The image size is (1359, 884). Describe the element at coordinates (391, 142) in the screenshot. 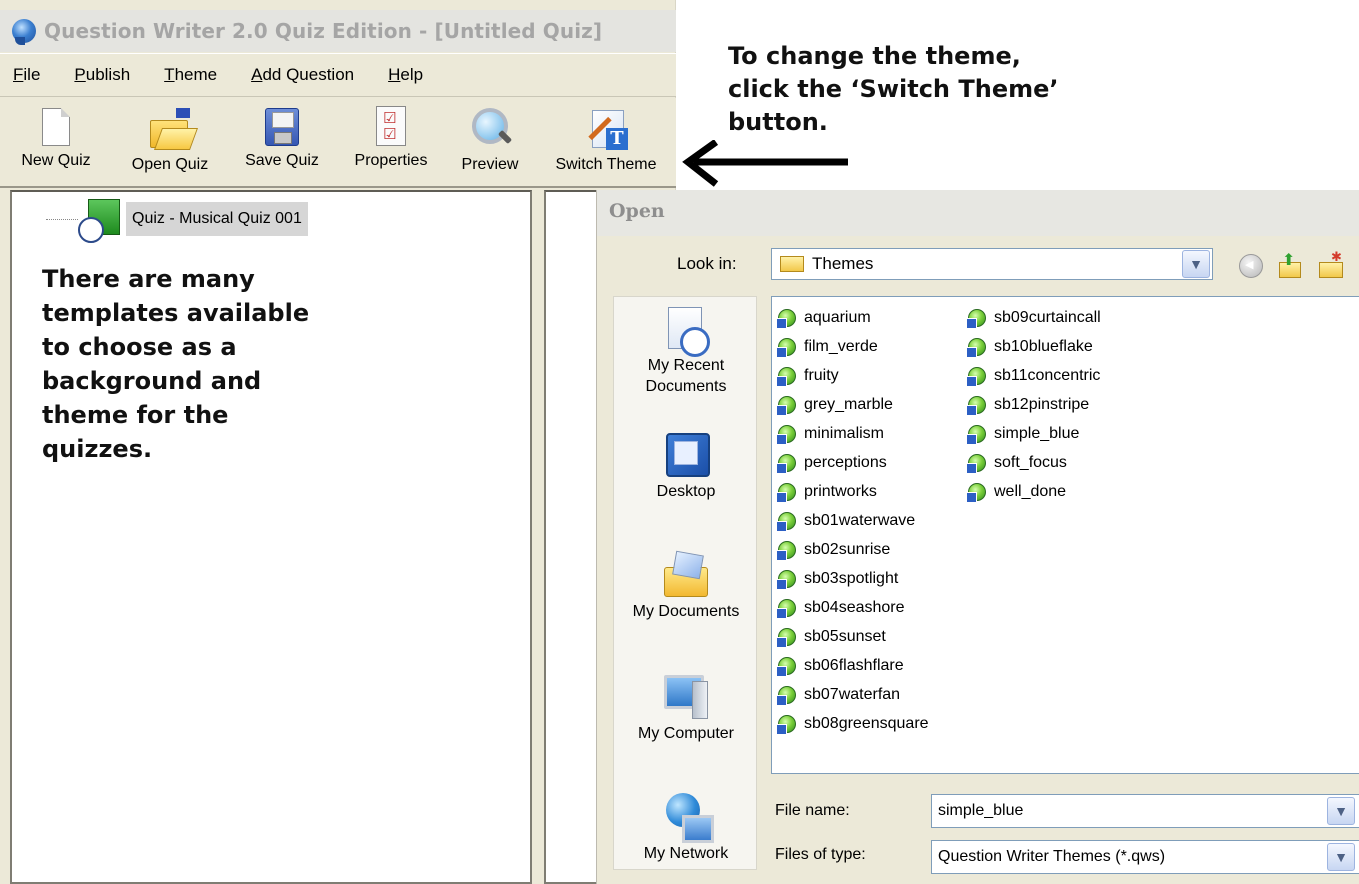

I see `properties-button: Properties` at that location.